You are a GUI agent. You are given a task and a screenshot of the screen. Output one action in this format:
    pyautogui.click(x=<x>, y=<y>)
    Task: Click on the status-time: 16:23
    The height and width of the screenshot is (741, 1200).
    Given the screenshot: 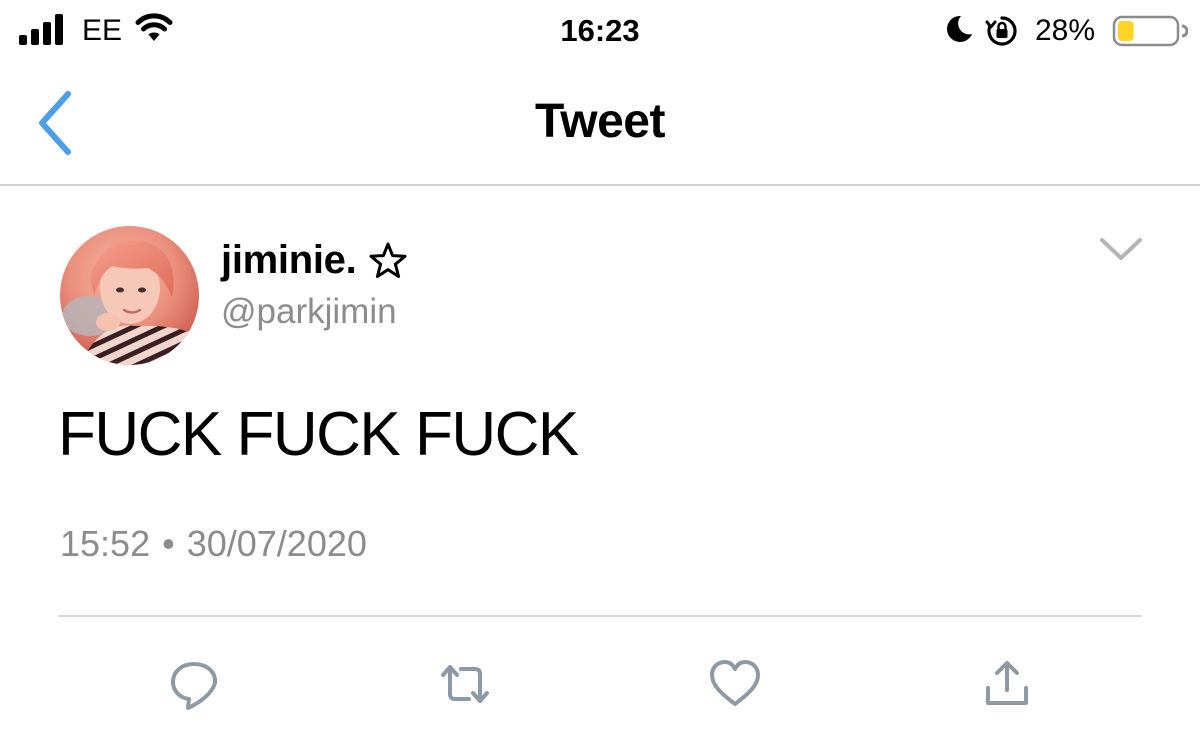 What is the action you would take?
    pyautogui.click(x=600, y=30)
    